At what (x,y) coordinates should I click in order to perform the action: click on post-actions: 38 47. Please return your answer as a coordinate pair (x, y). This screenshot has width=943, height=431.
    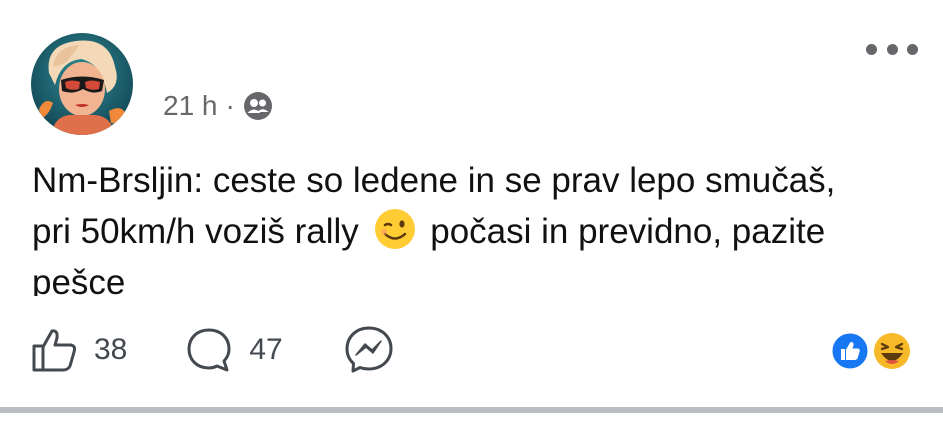
    Looking at the image, I should click on (212, 350).